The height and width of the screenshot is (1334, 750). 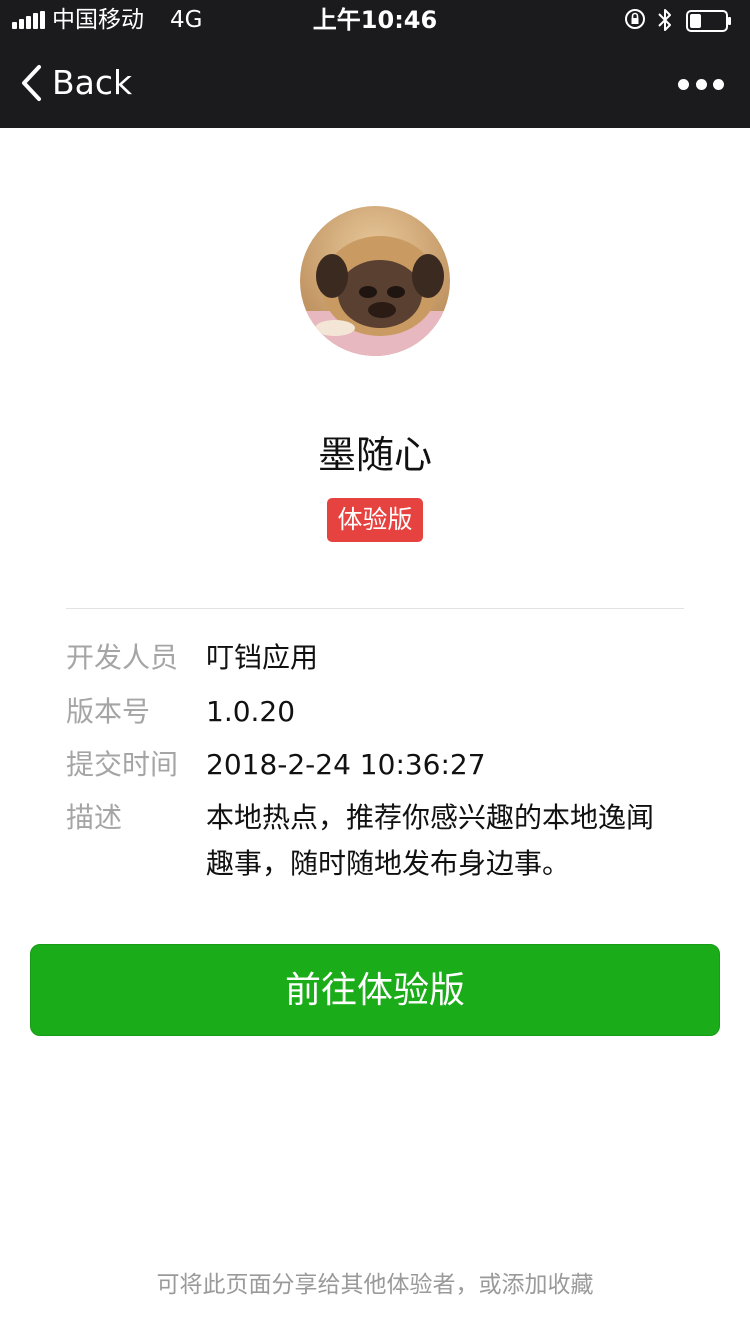 I want to click on trial-version-badge: 体验版, so click(x=375, y=520).